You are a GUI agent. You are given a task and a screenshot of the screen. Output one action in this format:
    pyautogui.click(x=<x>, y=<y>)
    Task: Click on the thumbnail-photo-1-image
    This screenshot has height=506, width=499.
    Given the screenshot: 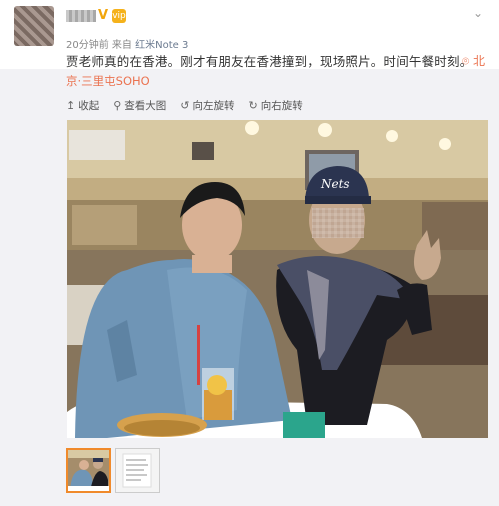 What is the action you would take?
    pyautogui.click(x=88, y=470)
    